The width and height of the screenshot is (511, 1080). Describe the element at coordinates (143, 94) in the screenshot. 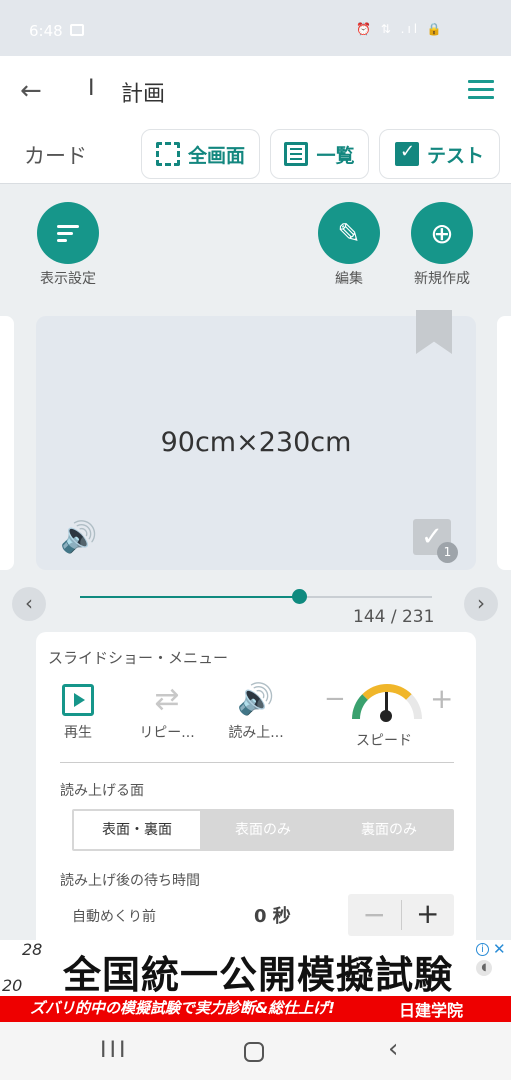

I see `page-title: 計画` at that location.